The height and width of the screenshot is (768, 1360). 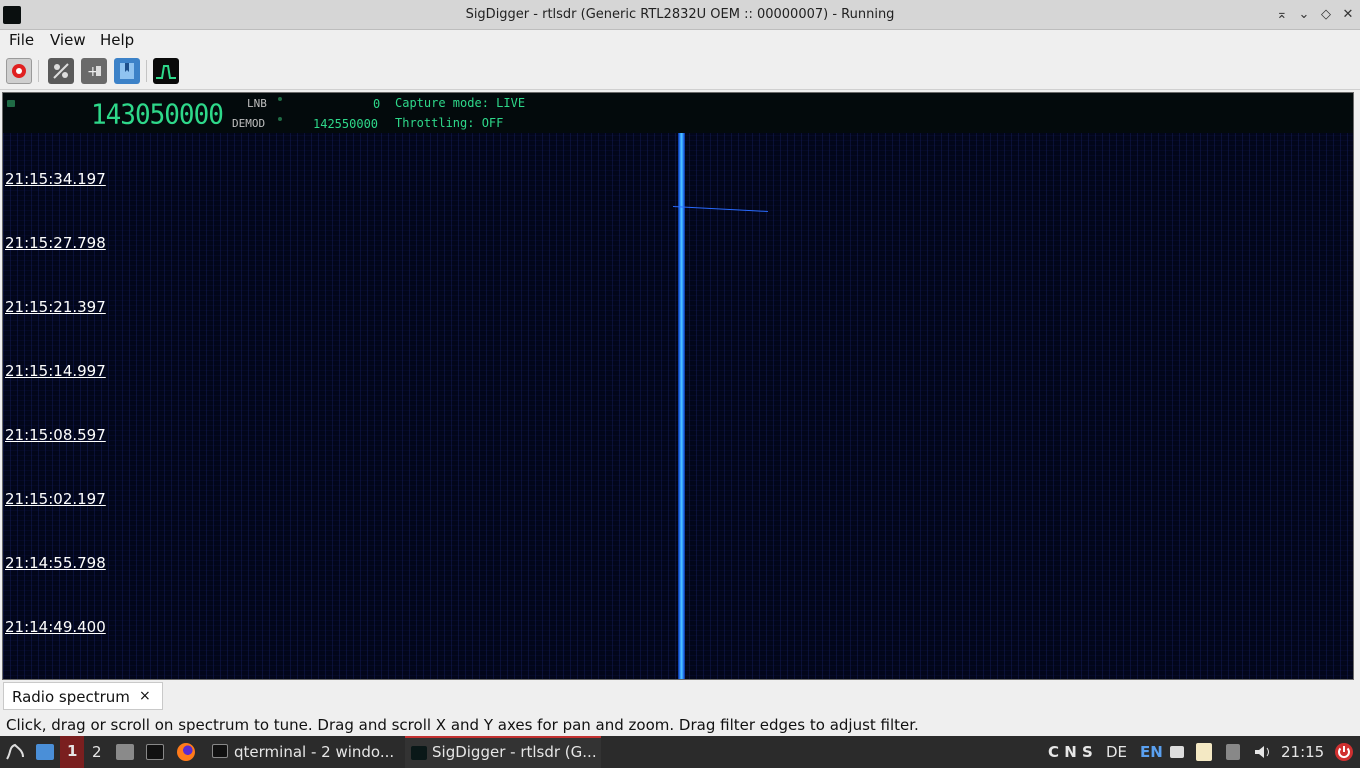 What do you see at coordinates (1344, 752) in the screenshot?
I see `power-icon` at bounding box center [1344, 752].